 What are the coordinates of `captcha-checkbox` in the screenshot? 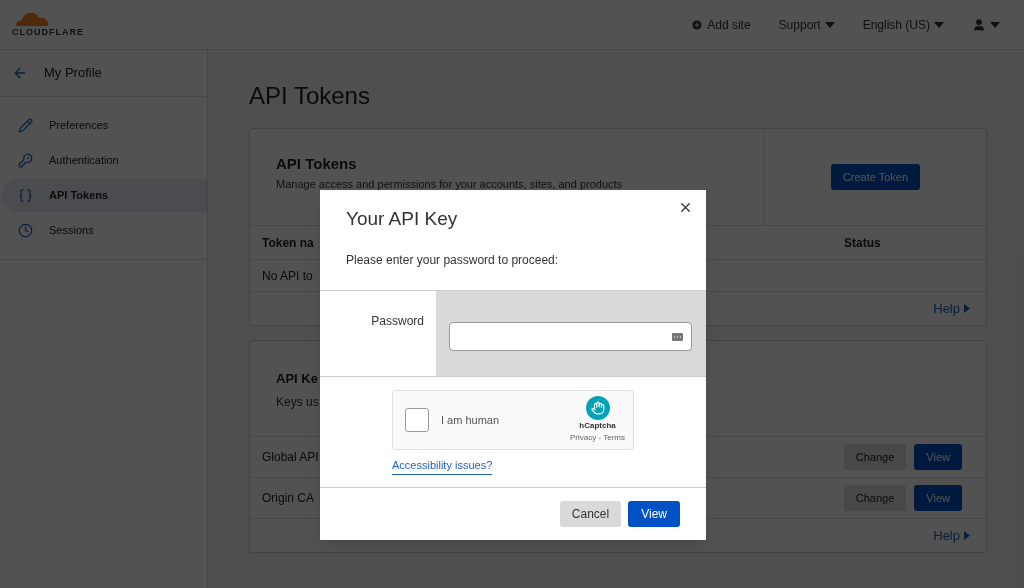 It's located at (417, 420).